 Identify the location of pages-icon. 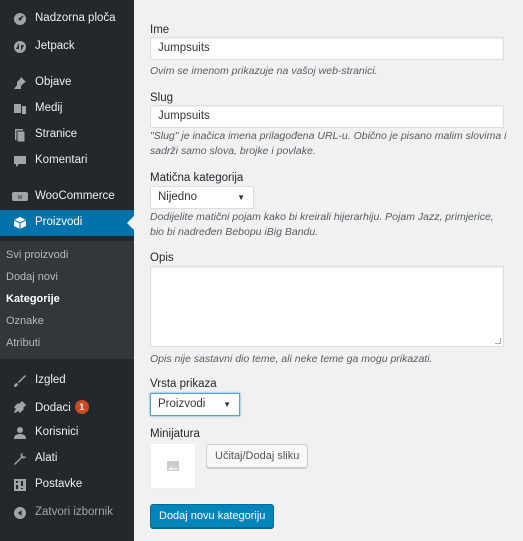
(20, 135).